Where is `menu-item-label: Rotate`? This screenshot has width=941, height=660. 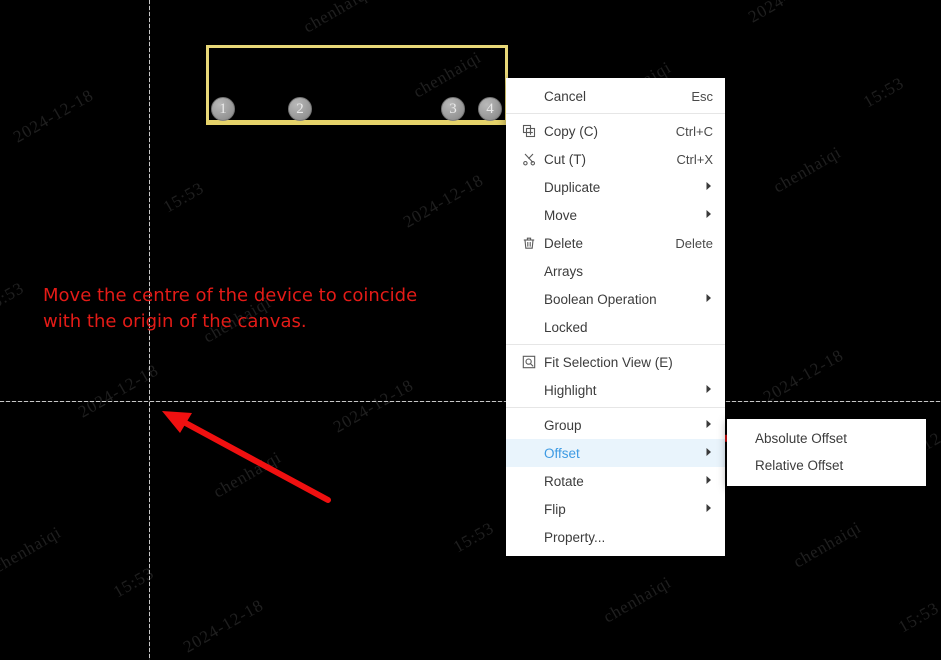
menu-item-label: Rotate is located at coordinates (564, 481).